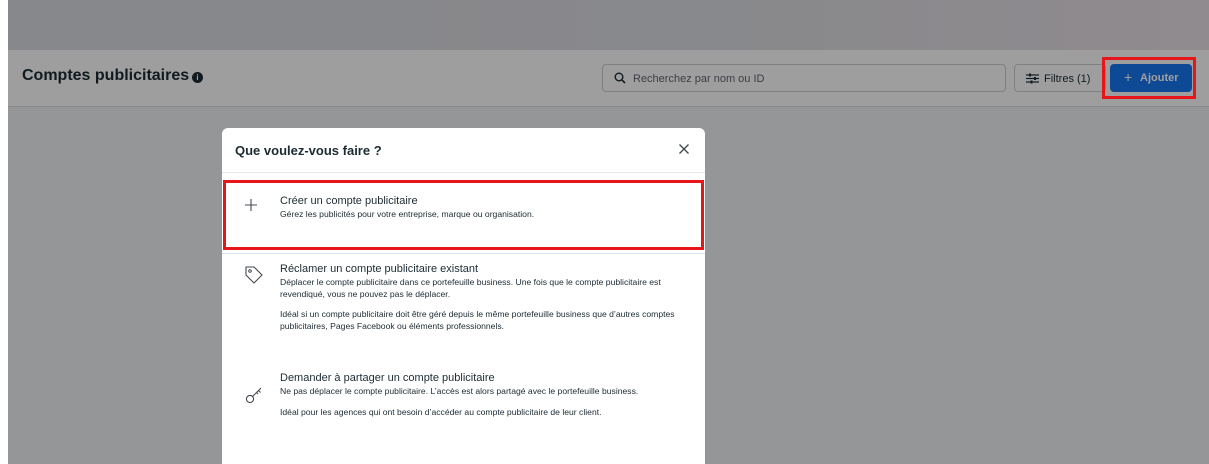  Describe the element at coordinates (1149, 78) in the screenshot. I see `add-button-highlight` at that location.